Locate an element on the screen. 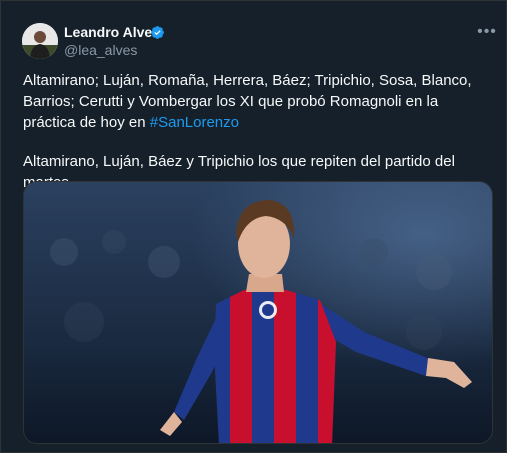 The height and width of the screenshot is (453, 507). author-handle: @lea_alves is located at coordinates (100, 50).